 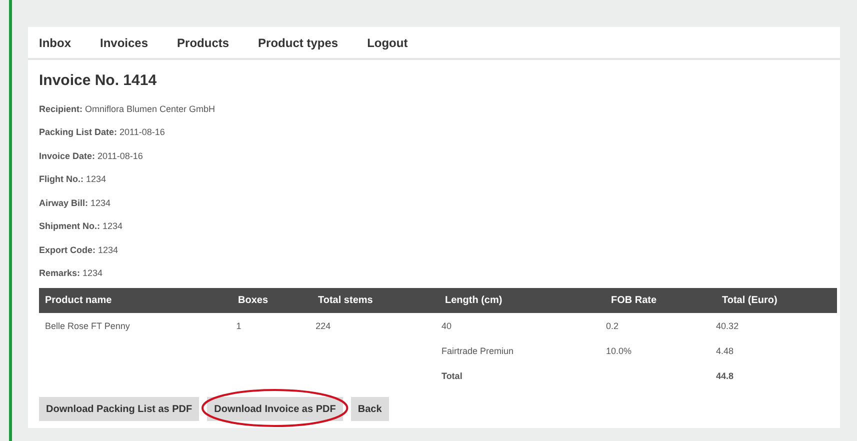 What do you see at coordinates (203, 43) in the screenshot?
I see `nav-link: Products` at bounding box center [203, 43].